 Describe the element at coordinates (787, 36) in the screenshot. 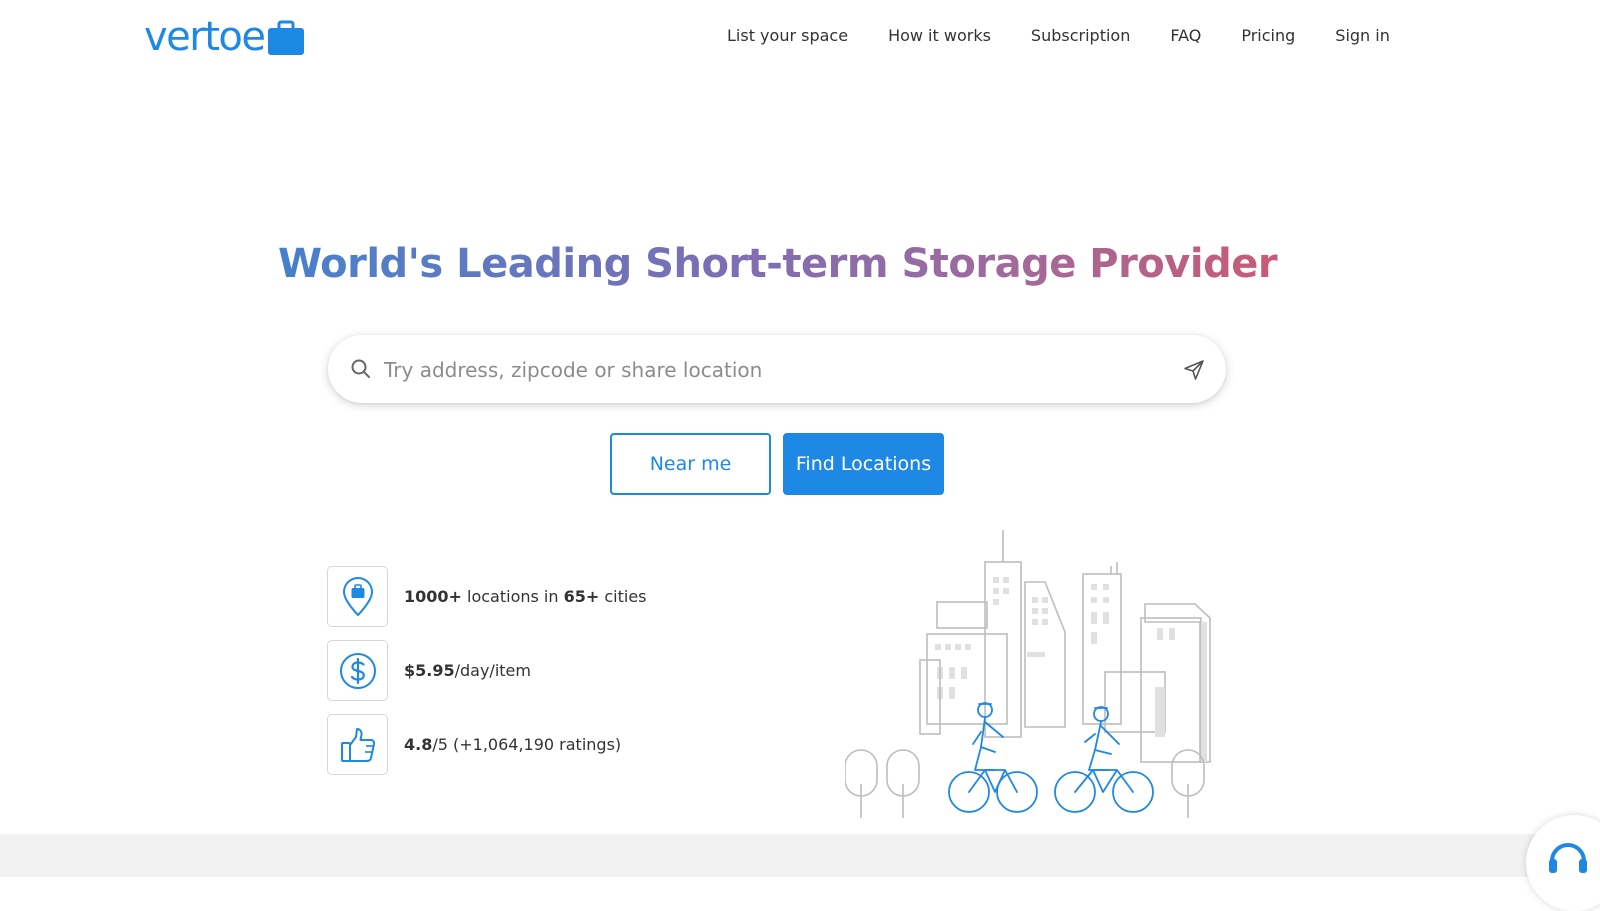

I see `nav-list-your-space: List your space` at that location.